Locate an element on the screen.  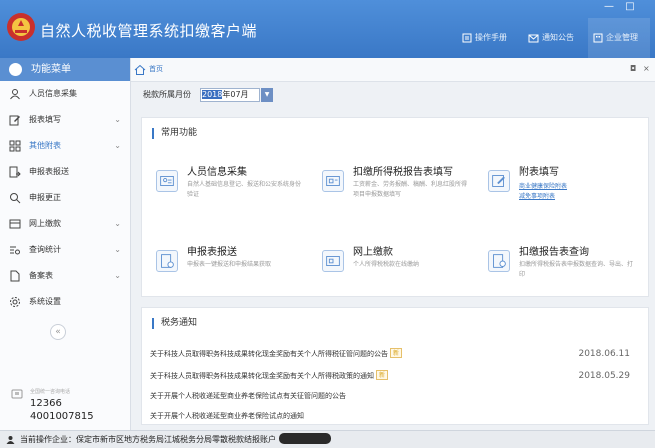
period-input: 2018年07月 is located at coordinates (230, 95).